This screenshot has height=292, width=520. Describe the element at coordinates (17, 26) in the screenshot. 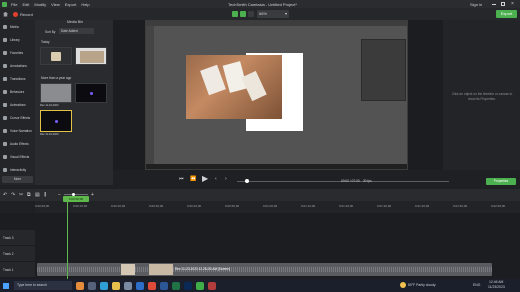

I see `nav-media: Media` at that location.